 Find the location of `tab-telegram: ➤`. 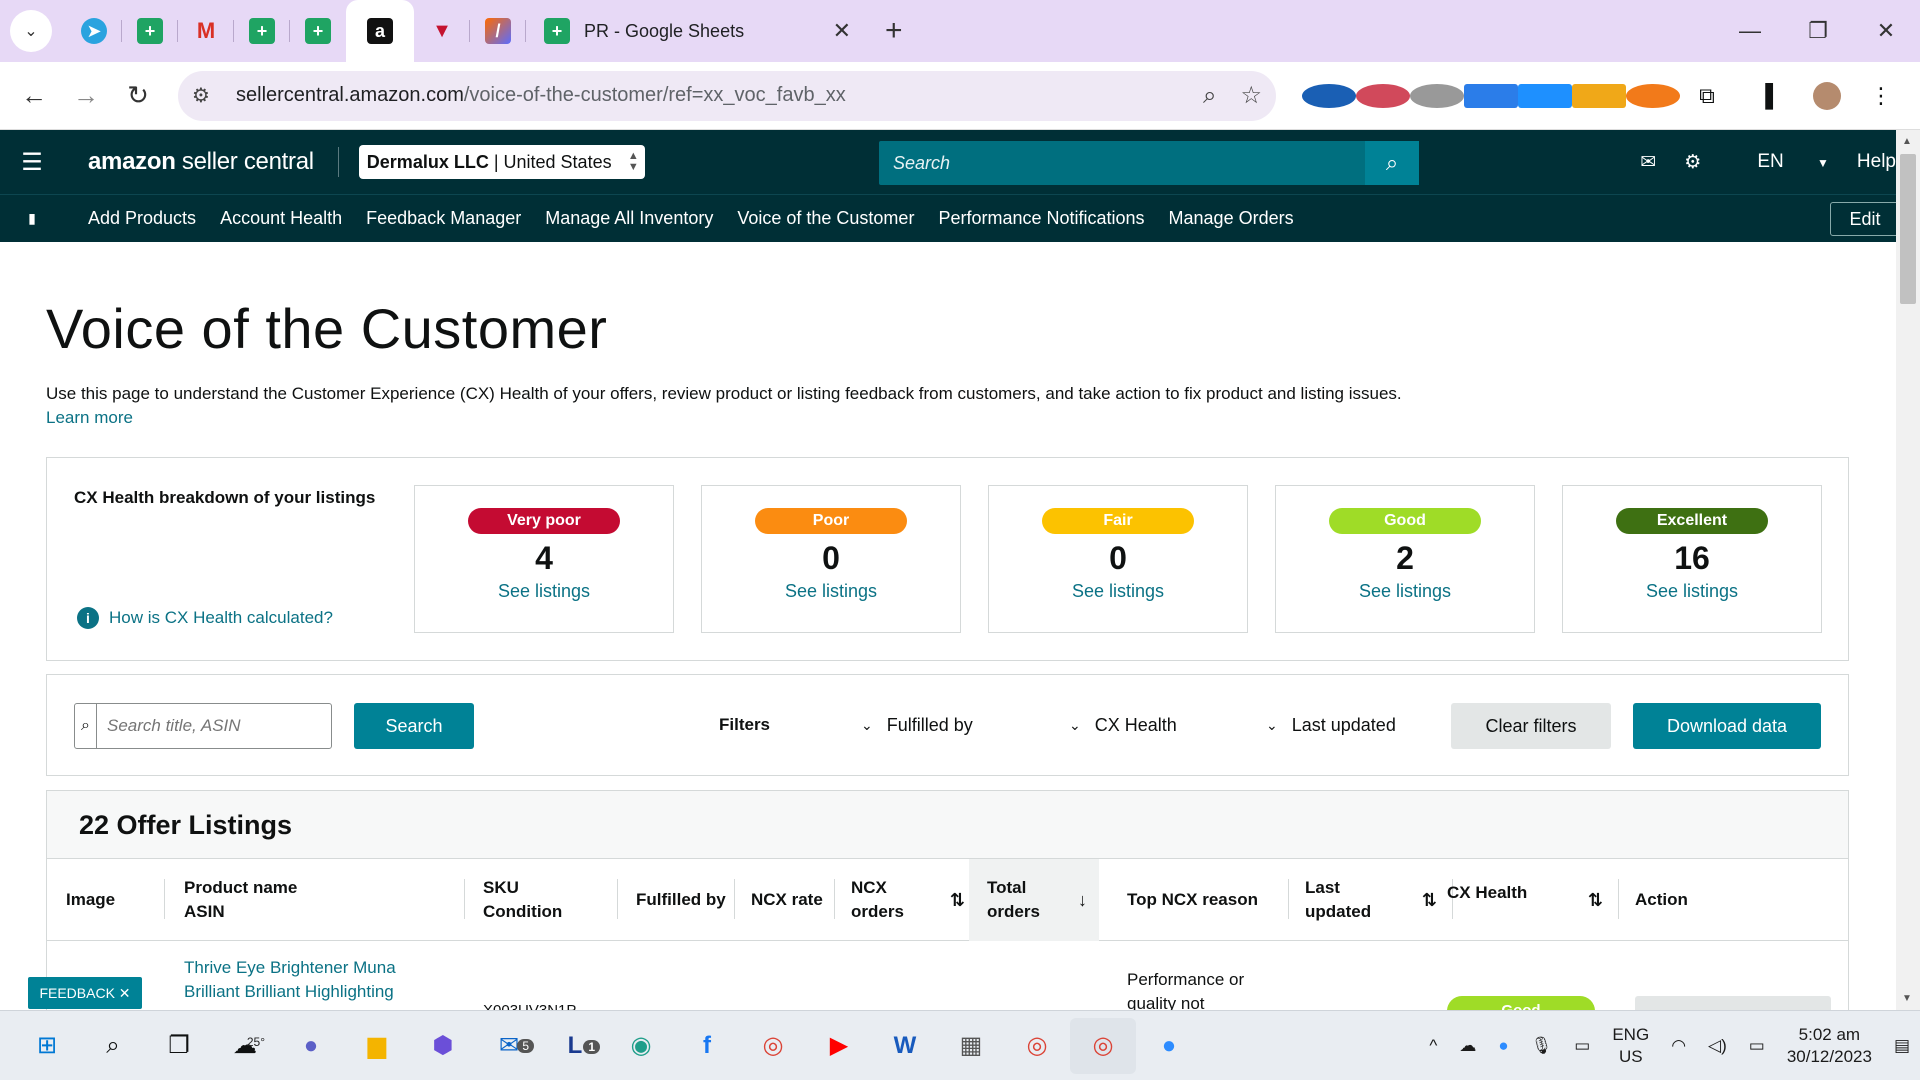

tab-telegram: ➤ is located at coordinates (94, 31).